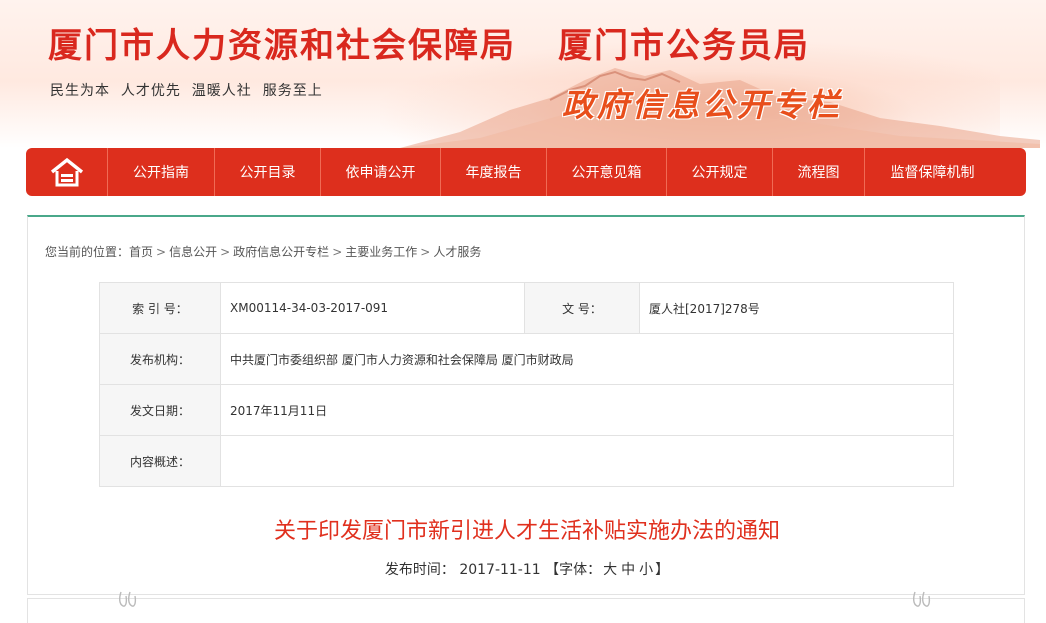 The image size is (1046, 623). I want to click on breadcrumb: 您当前的位置：首页 > 信息公开 > 政府信息公开专栏 > 主要业务工作 > 人才服务, so click(263, 251).